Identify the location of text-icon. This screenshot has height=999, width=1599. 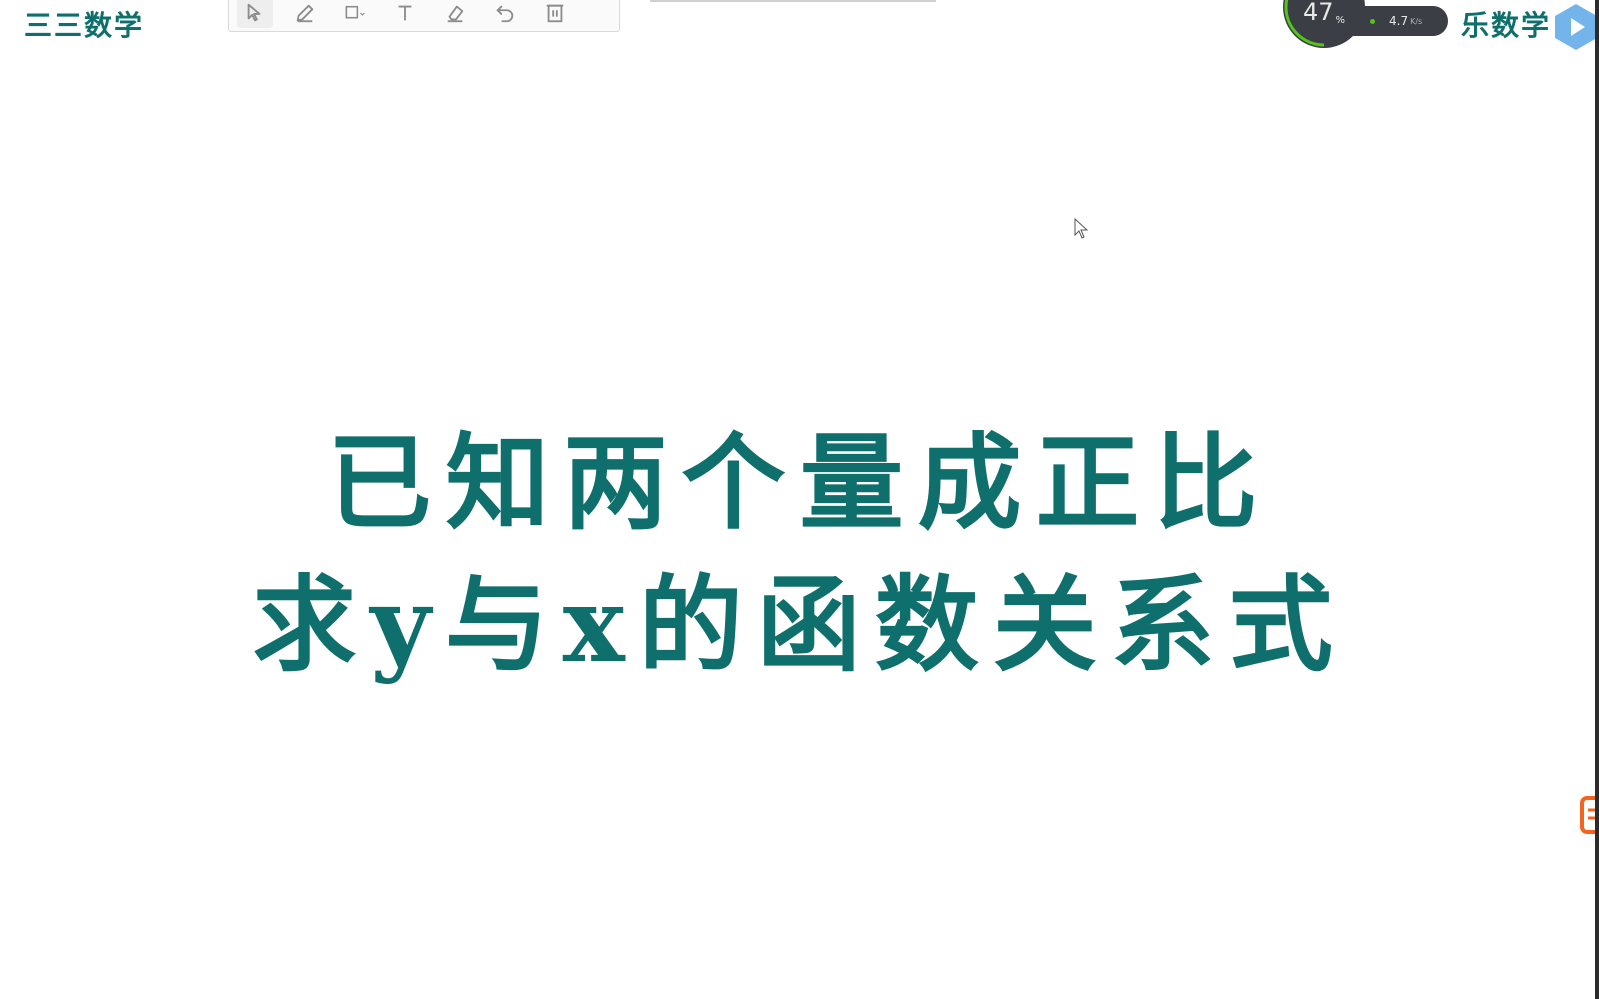
(405, 12).